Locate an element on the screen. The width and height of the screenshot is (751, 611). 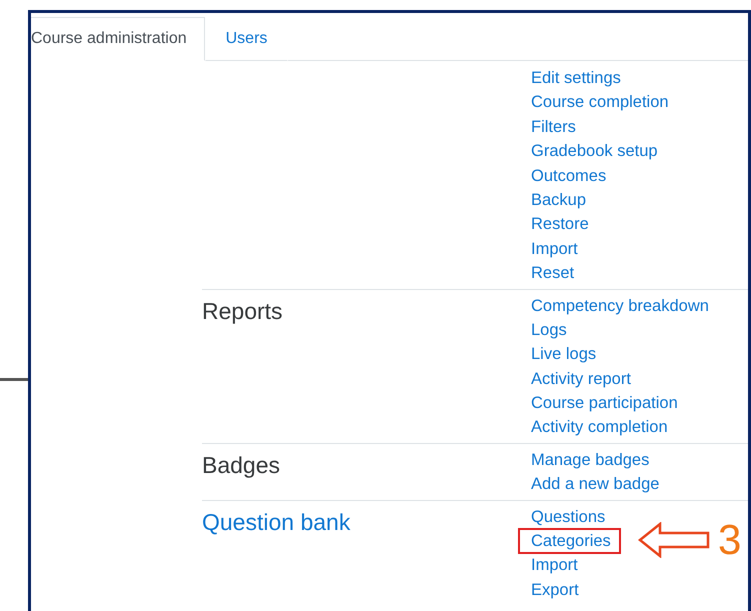
menu-link: Categories is located at coordinates (569, 541).